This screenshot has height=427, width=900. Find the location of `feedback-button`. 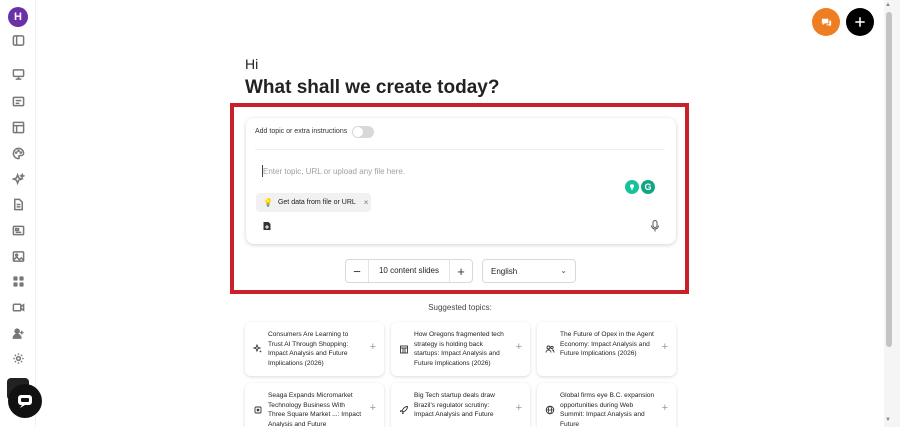

feedback-button is located at coordinates (826, 22).